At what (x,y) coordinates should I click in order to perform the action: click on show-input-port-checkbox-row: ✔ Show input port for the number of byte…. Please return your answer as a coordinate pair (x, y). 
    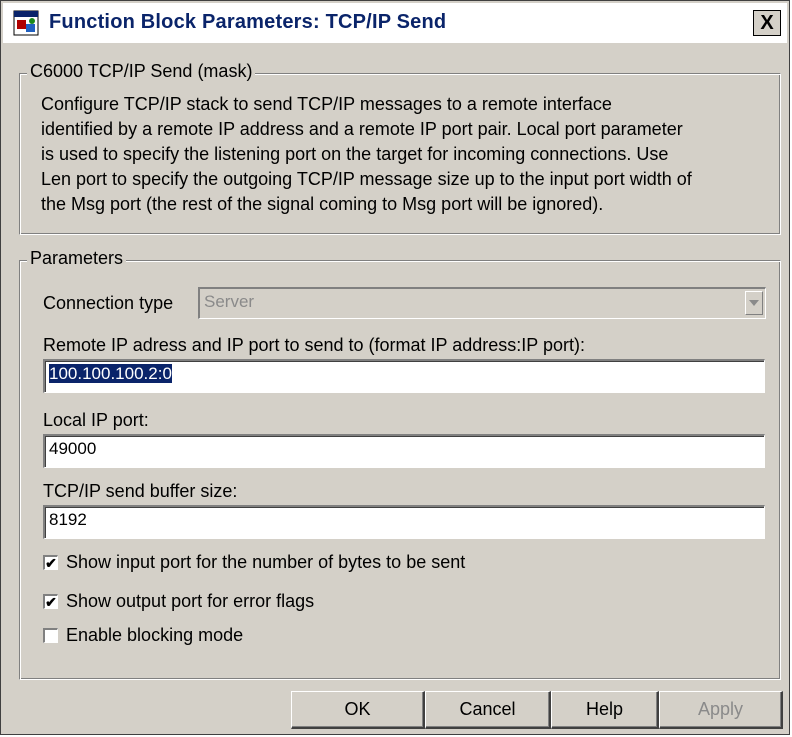
    Looking at the image, I should click on (254, 562).